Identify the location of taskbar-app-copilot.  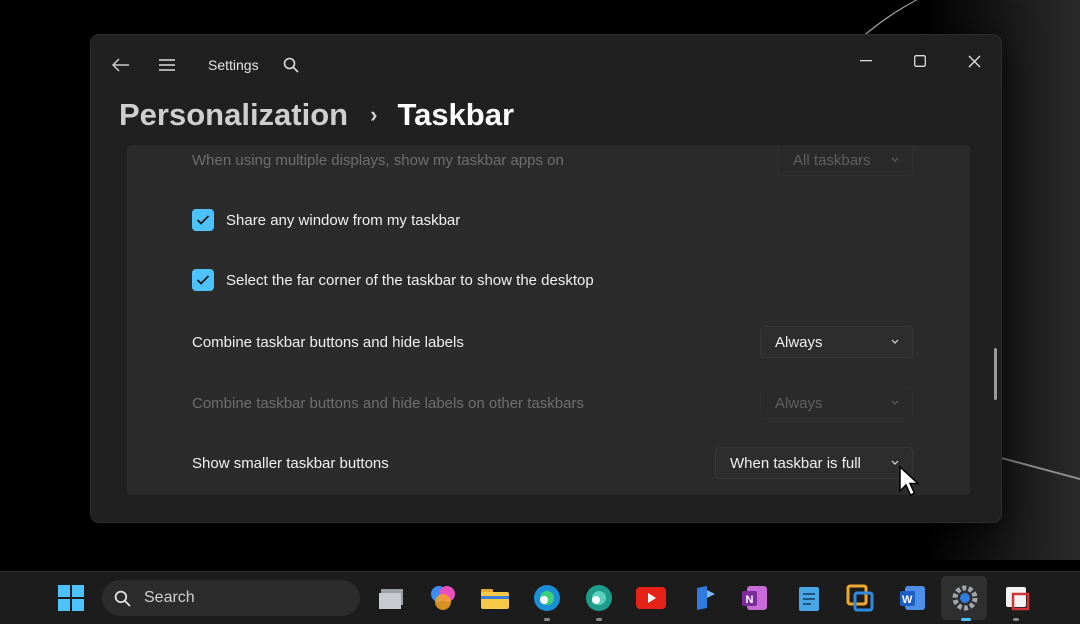
(443, 598).